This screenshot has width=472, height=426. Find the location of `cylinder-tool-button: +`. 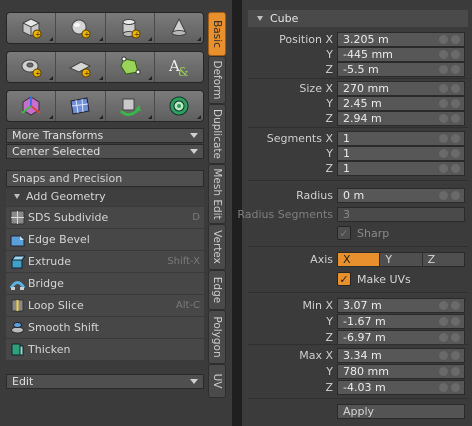

cylinder-tool-button: + is located at coordinates (130, 28).